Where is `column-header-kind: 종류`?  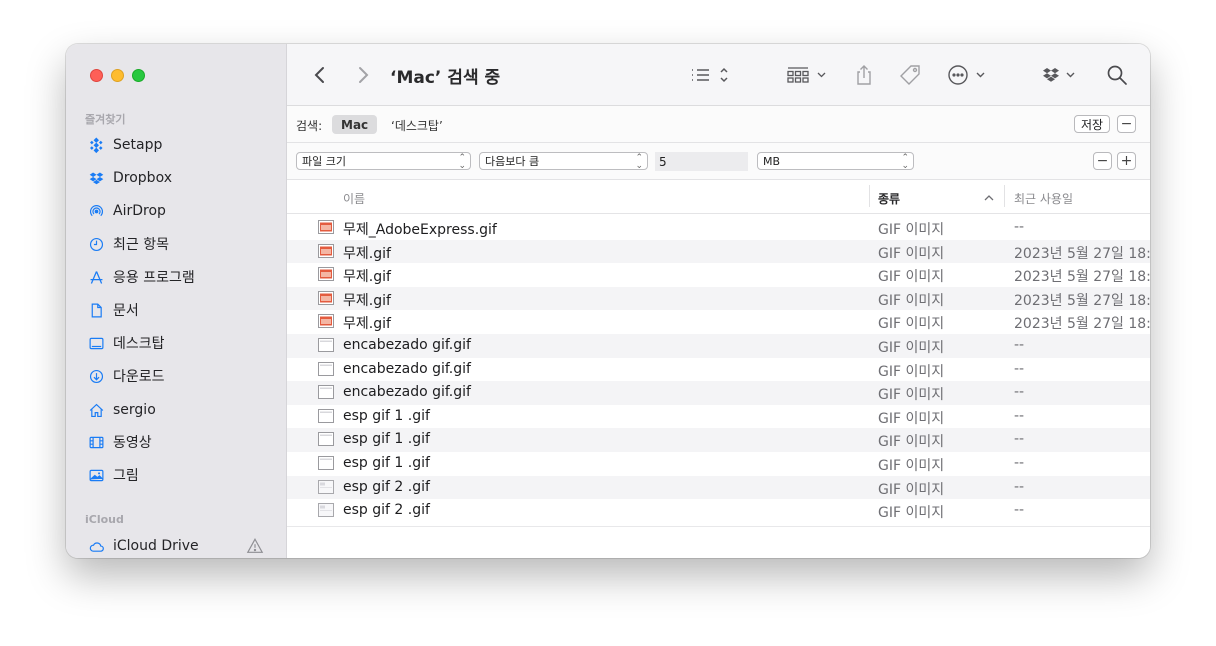 column-header-kind: 종류 is located at coordinates (889, 198).